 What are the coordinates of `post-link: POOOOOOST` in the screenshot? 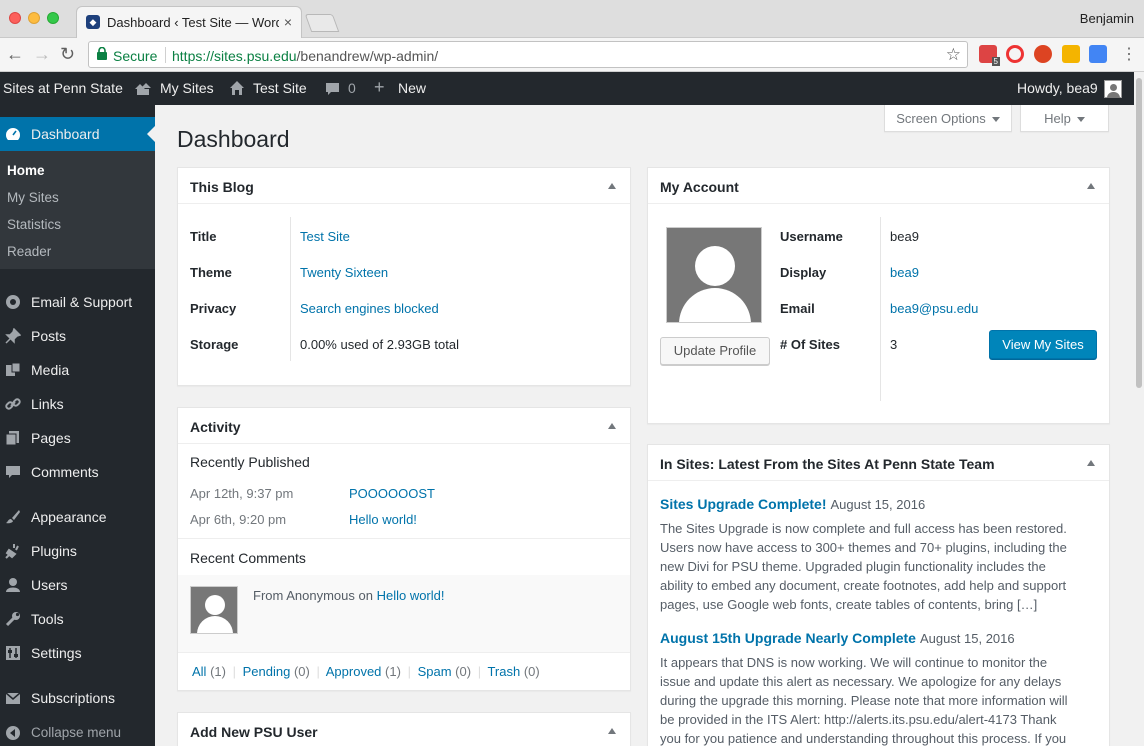 It's located at (392, 493).